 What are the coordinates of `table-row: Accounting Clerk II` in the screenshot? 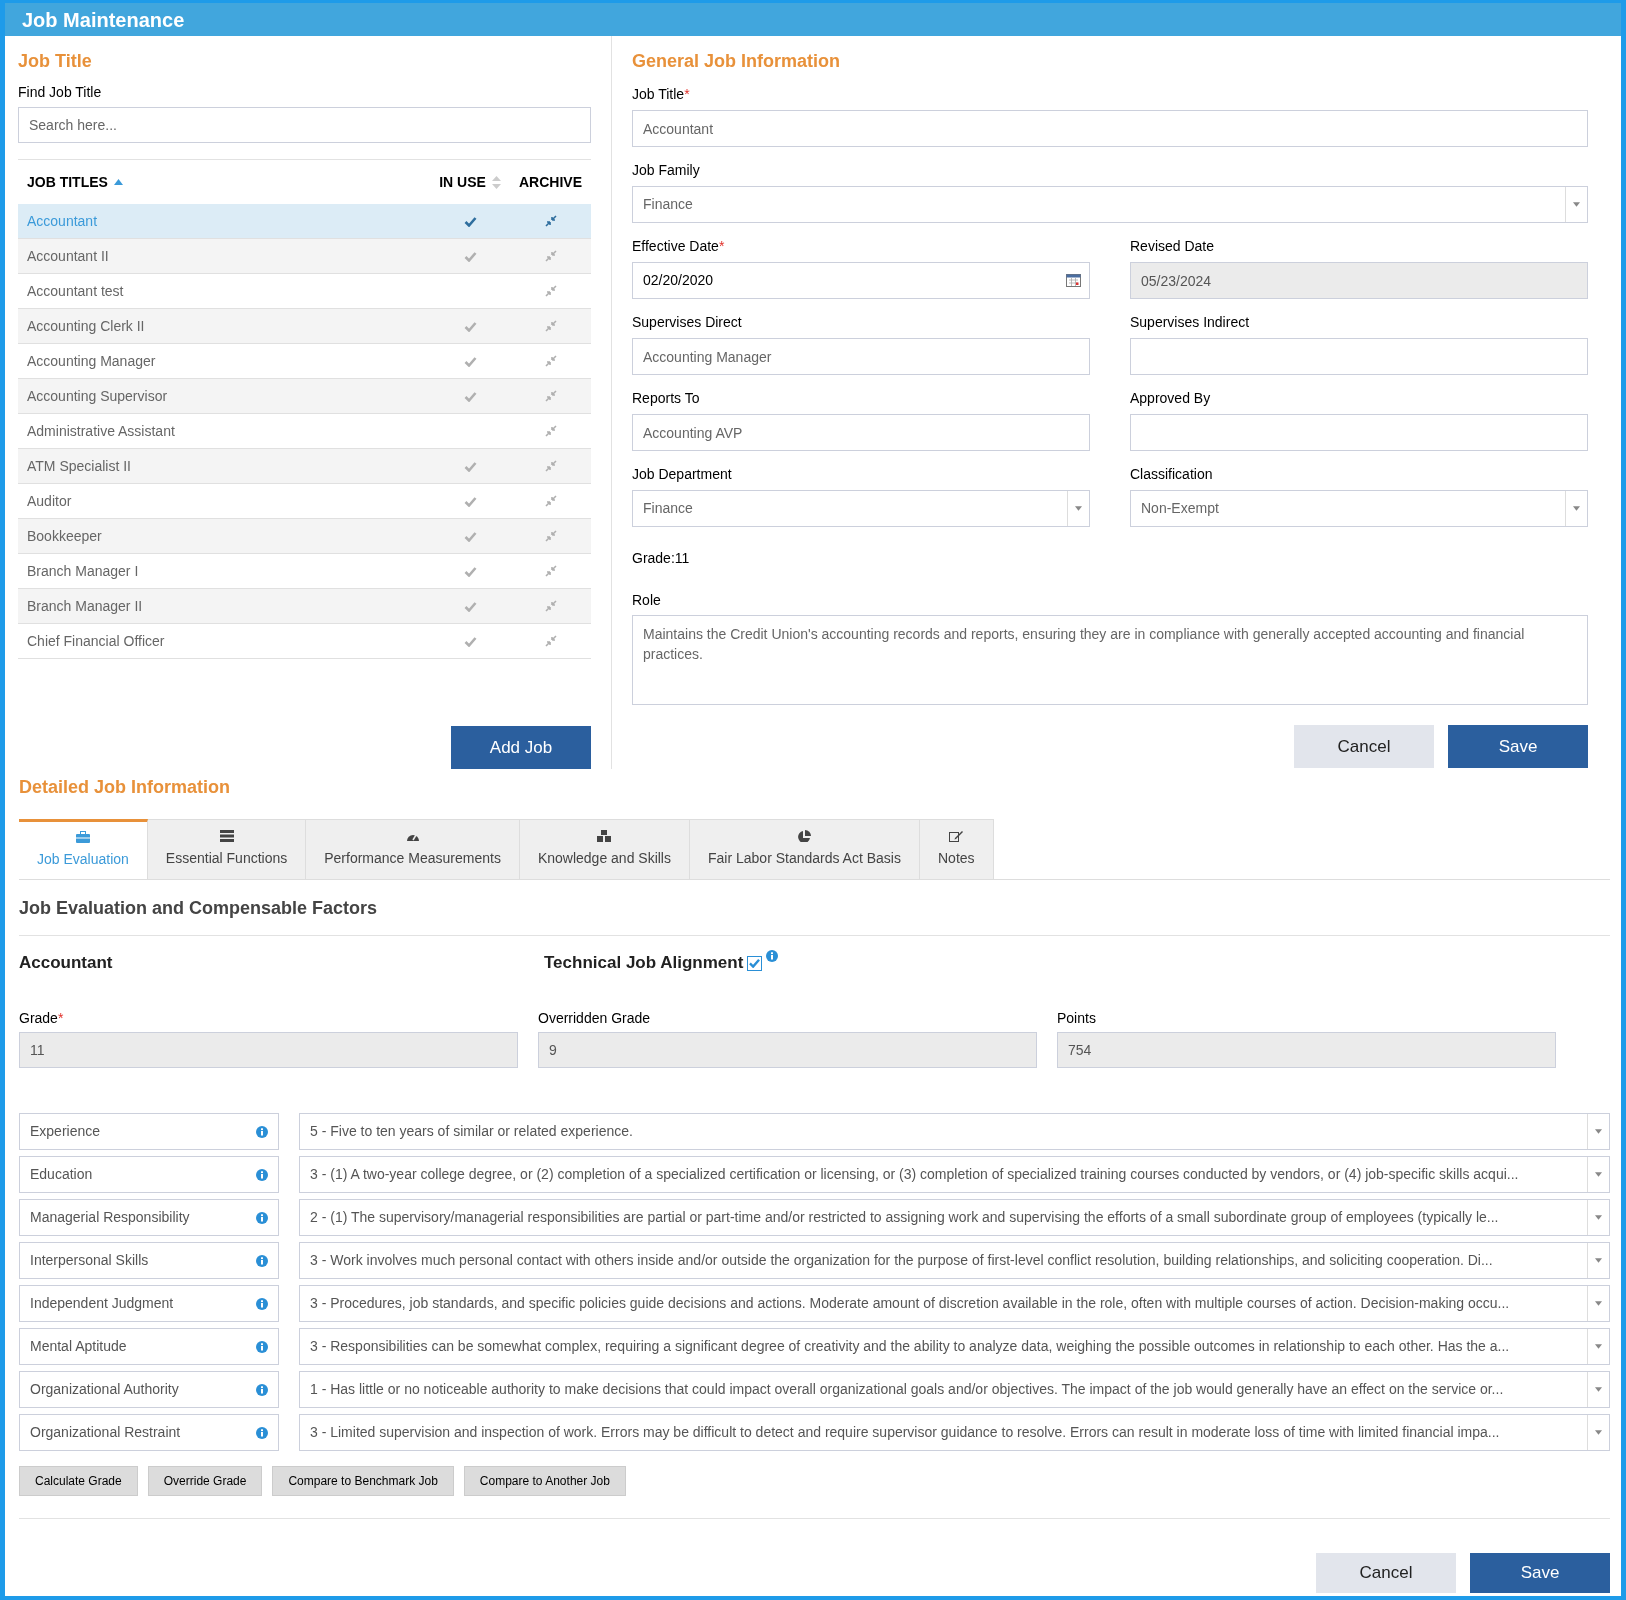 It's located at (304, 326).